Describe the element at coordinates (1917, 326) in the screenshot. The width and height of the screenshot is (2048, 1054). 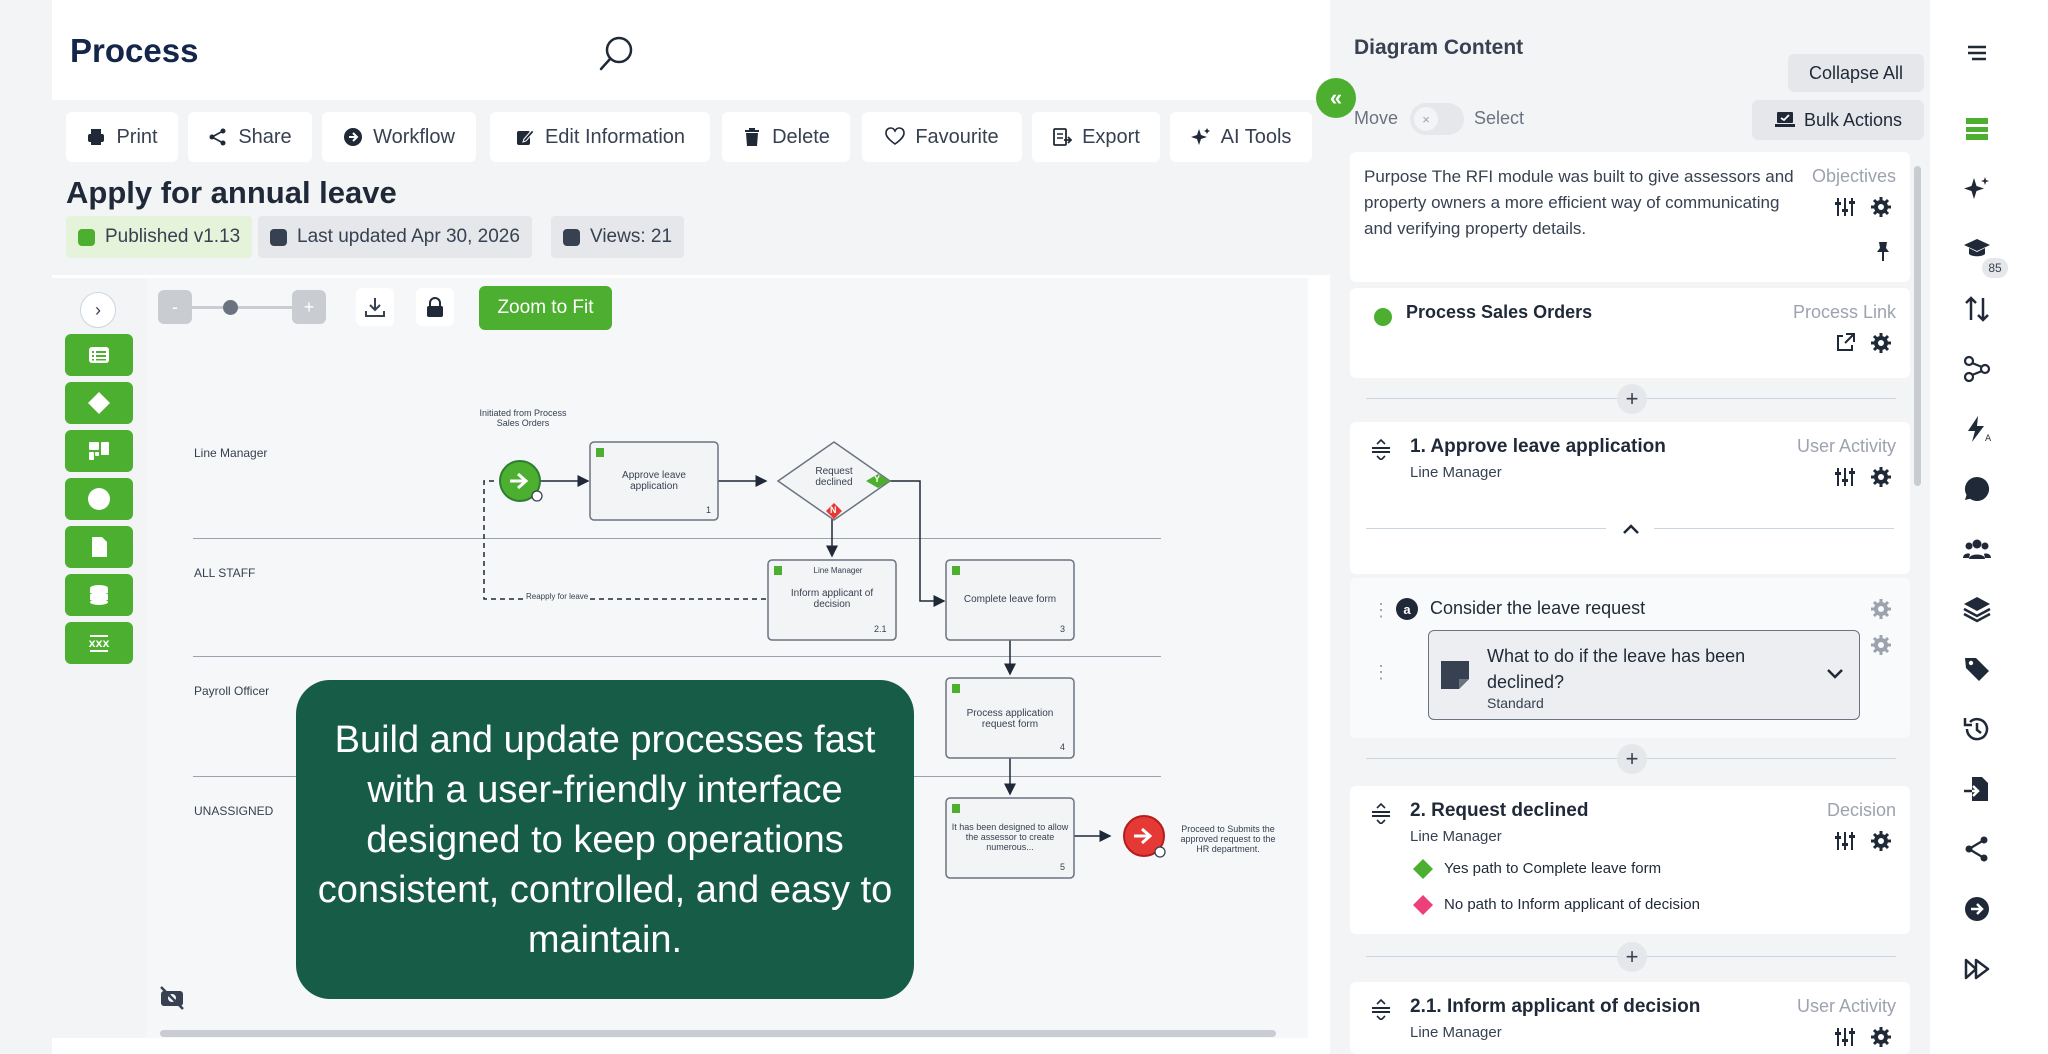
I see `panel-scrollbar` at that location.